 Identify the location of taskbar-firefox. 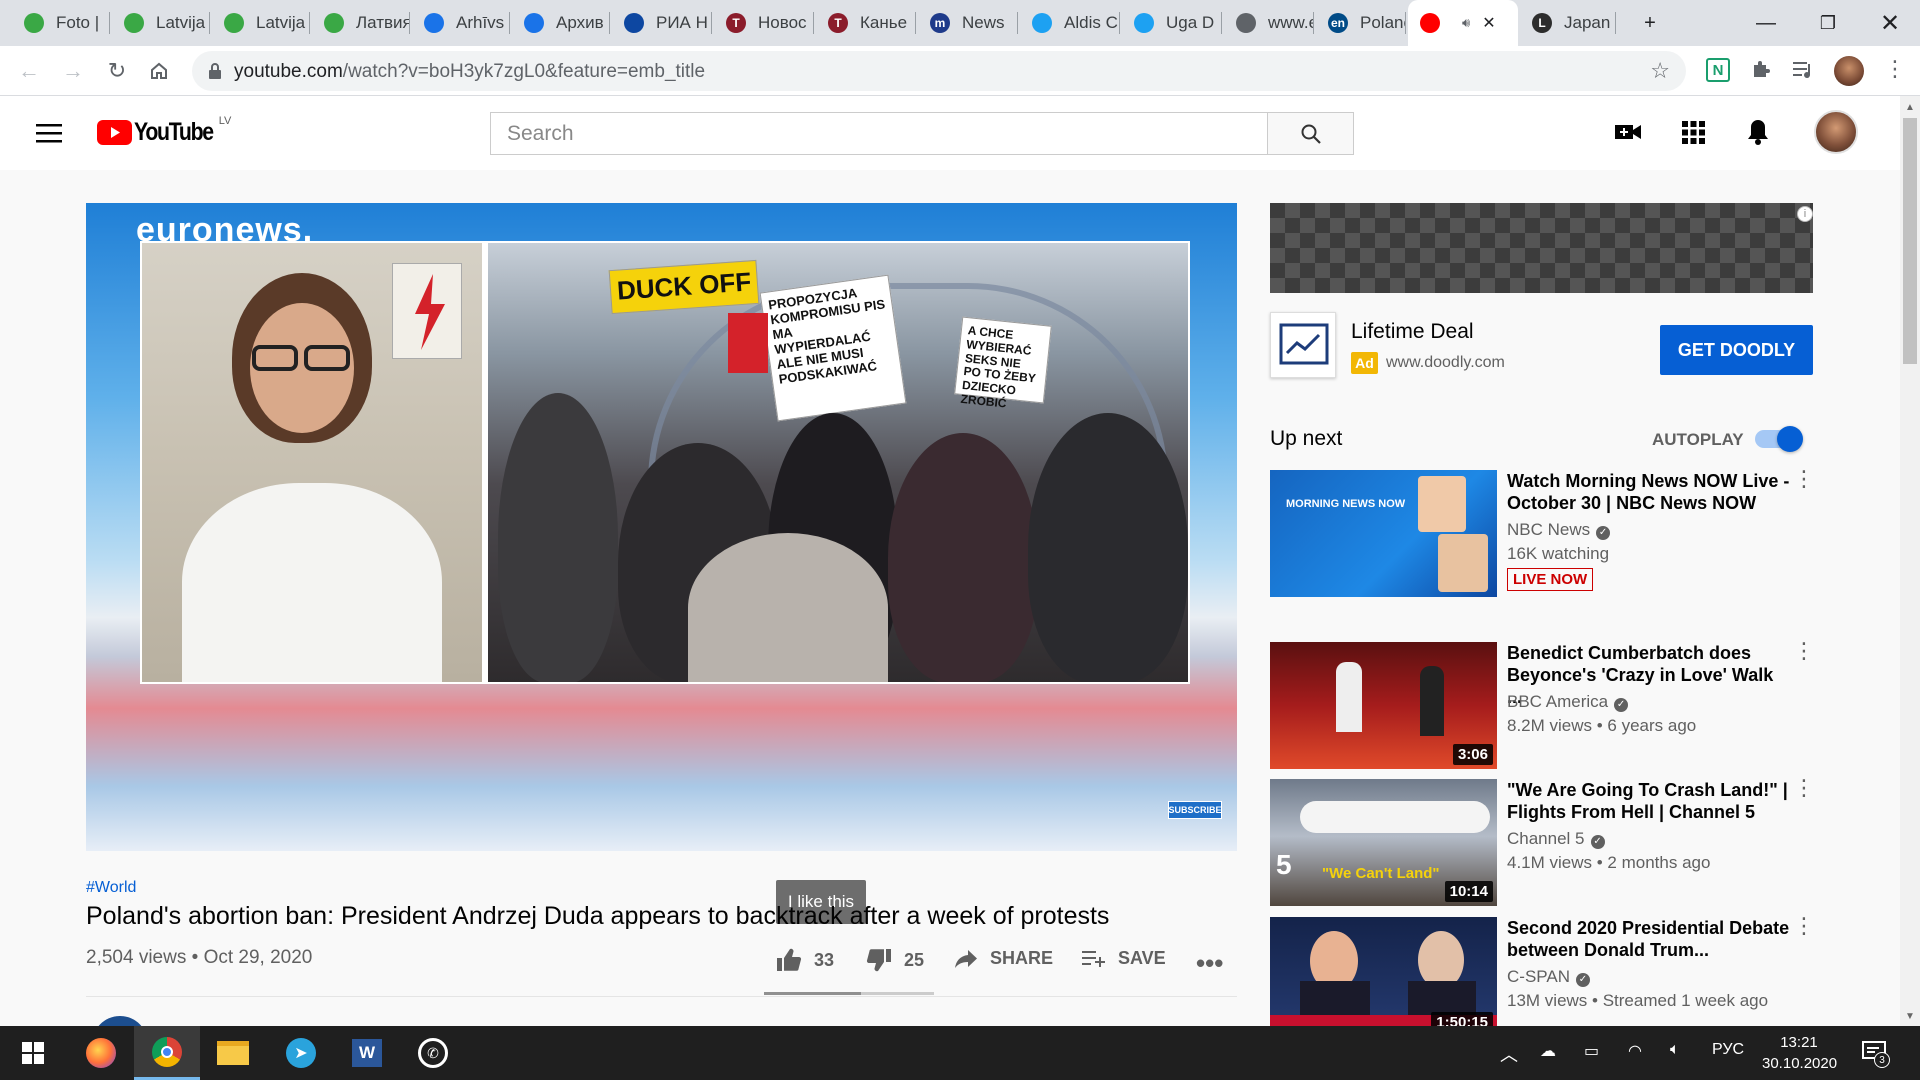
(101, 1053).